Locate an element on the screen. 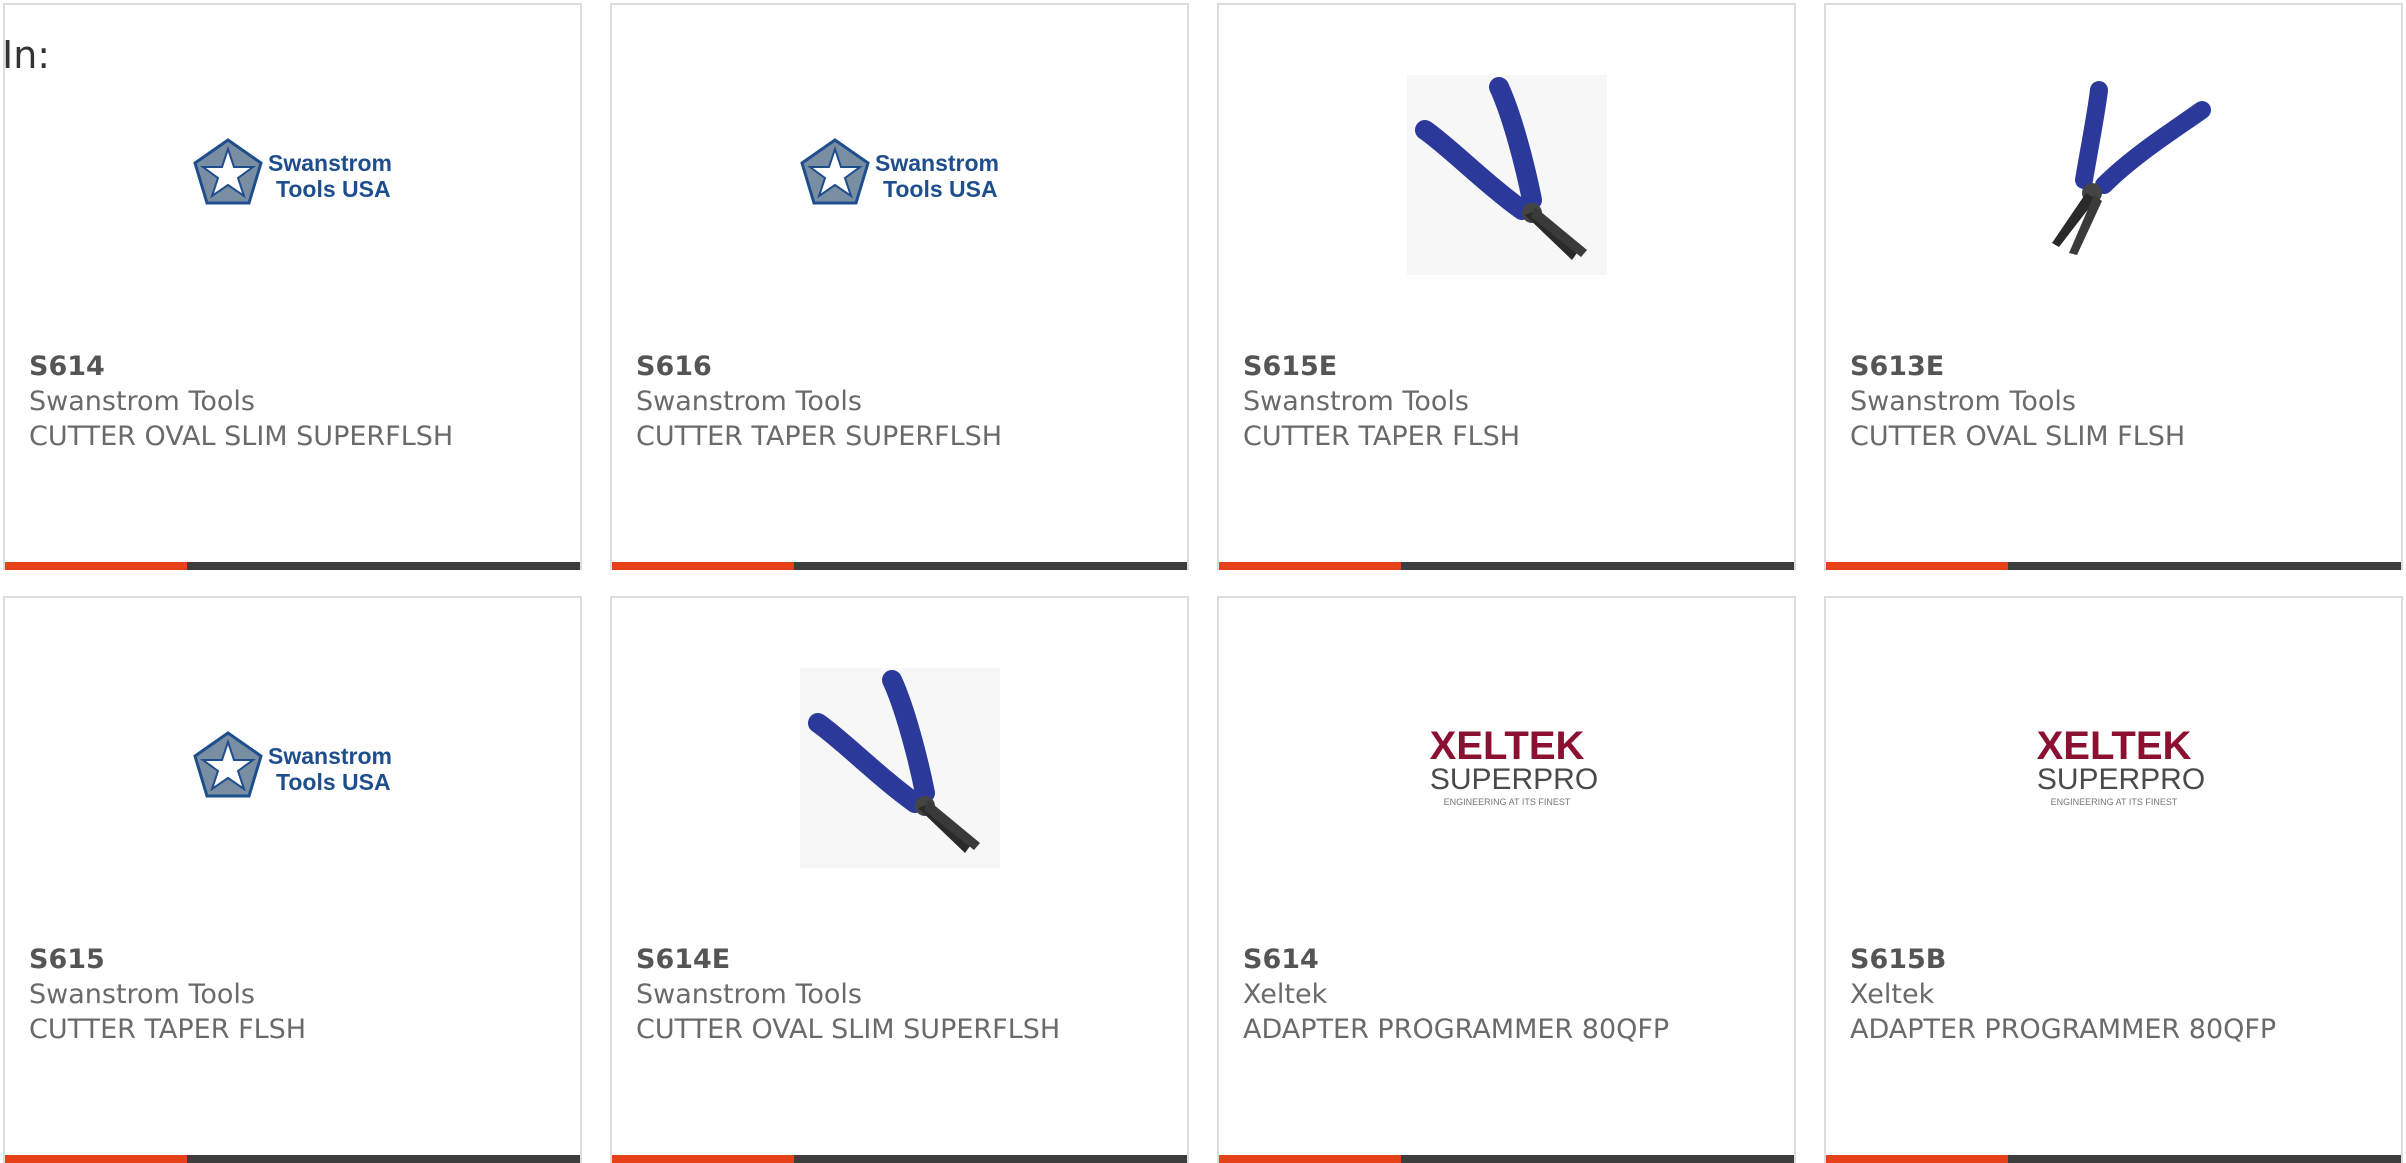 Image resolution: width=2406 pixels, height=1163 pixels. part-number: S615B is located at coordinates (2063, 959).